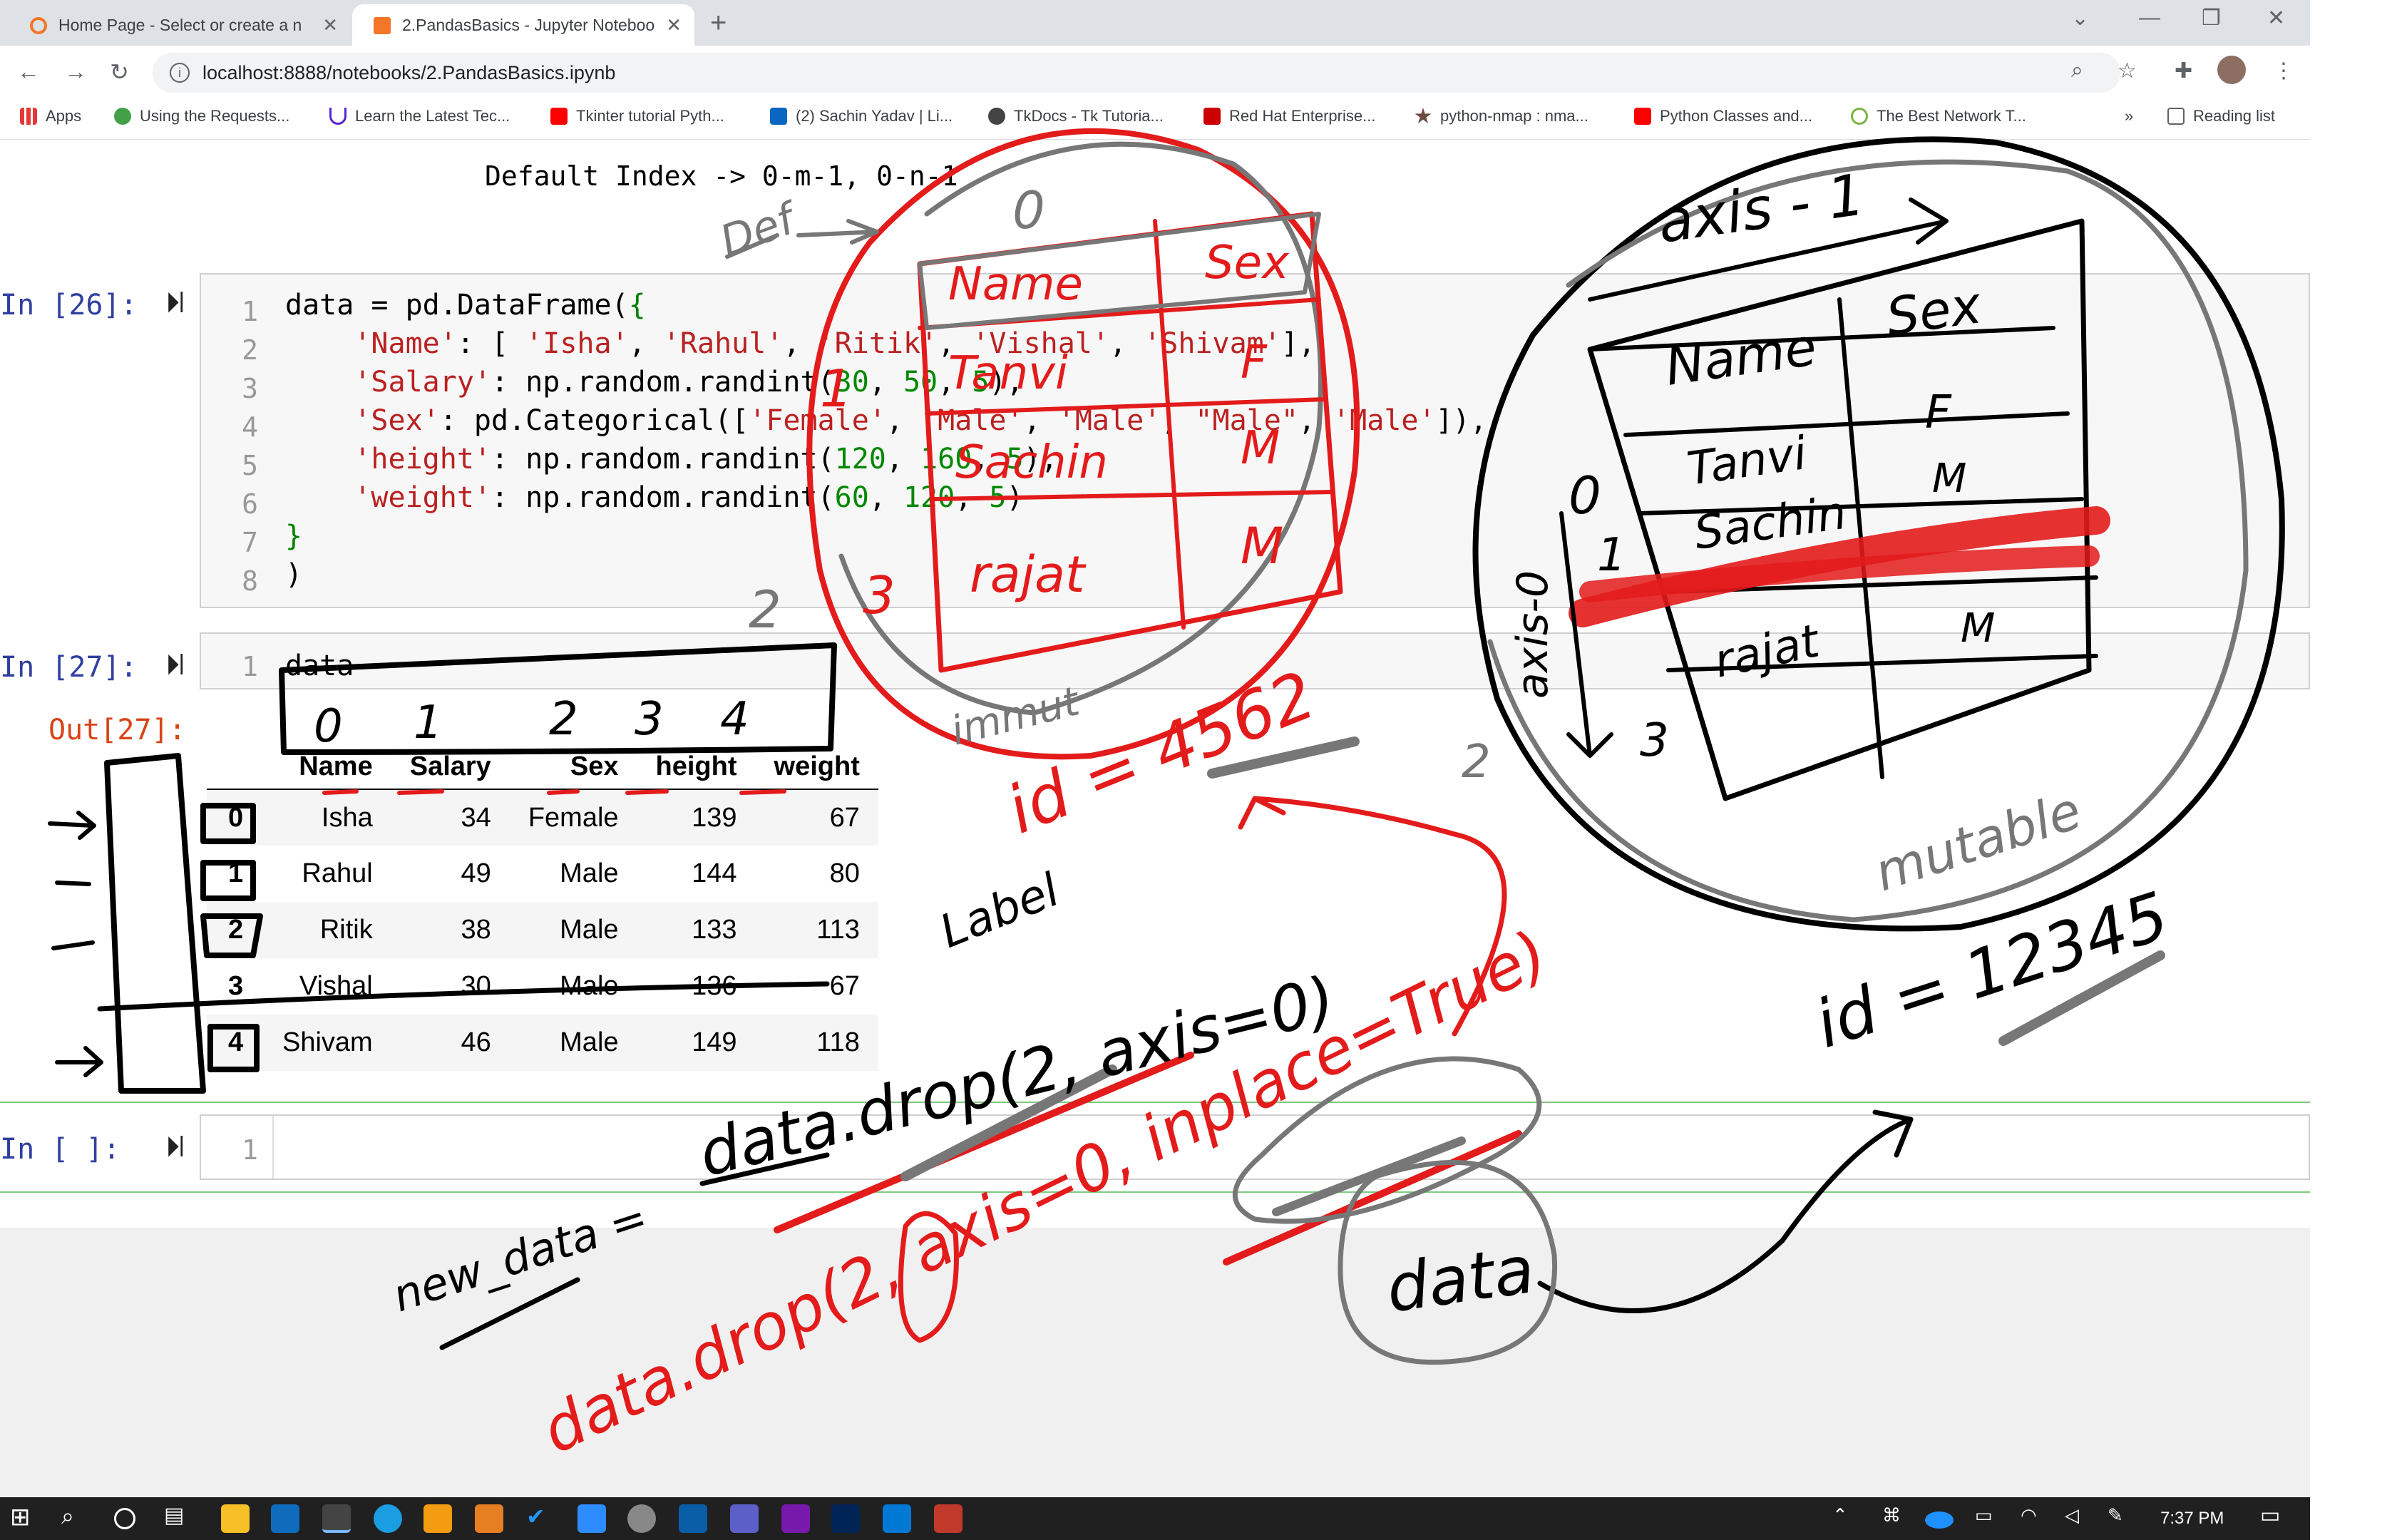  What do you see at coordinates (718, 23) in the screenshot?
I see `new-tab-icon: +` at bounding box center [718, 23].